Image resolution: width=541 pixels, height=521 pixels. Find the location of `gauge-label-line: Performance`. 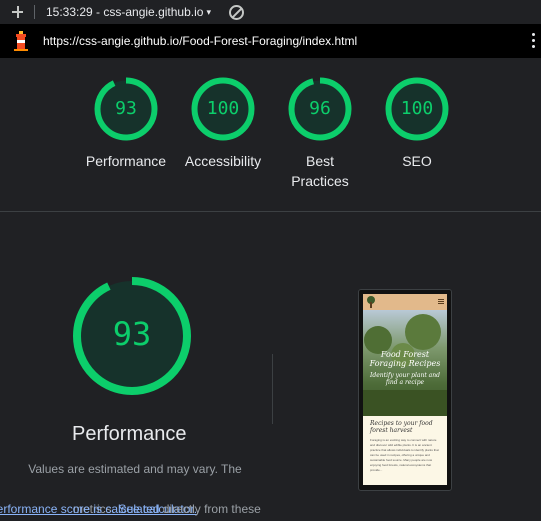

gauge-label-line: Performance is located at coordinates (126, 161).